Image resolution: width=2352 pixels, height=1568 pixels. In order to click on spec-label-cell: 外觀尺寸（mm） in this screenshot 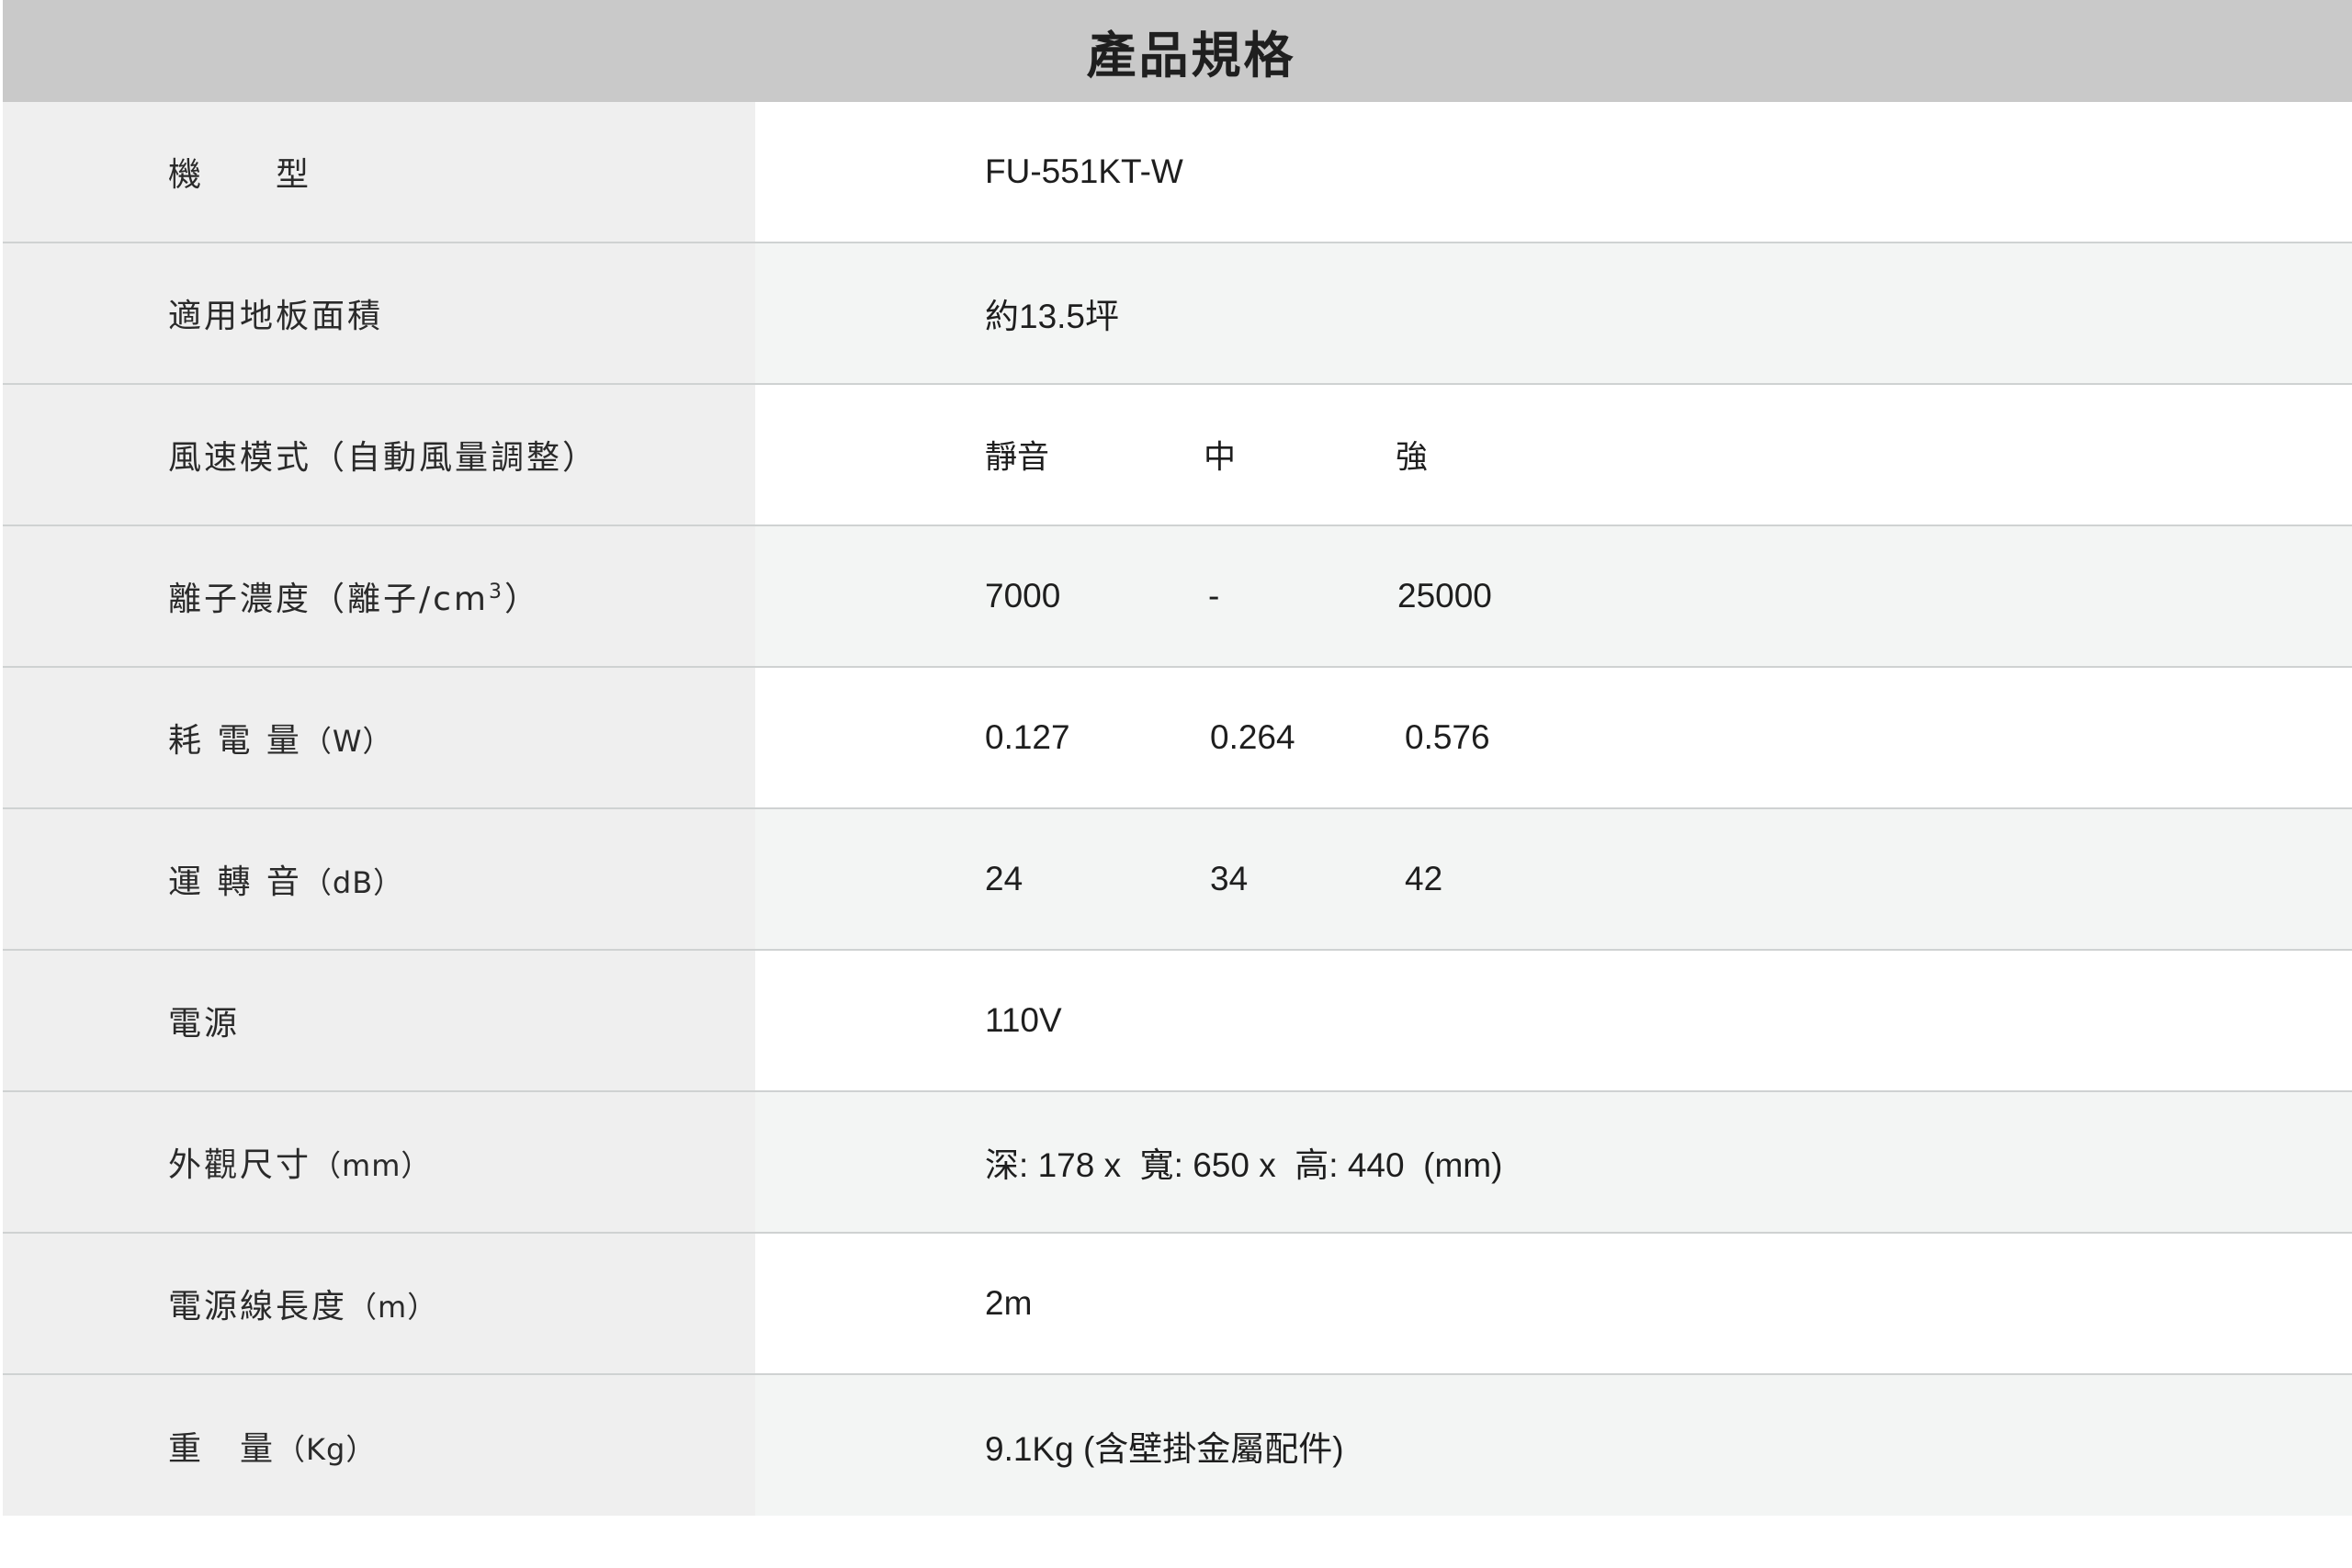, I will do `click(379, 1162)`.